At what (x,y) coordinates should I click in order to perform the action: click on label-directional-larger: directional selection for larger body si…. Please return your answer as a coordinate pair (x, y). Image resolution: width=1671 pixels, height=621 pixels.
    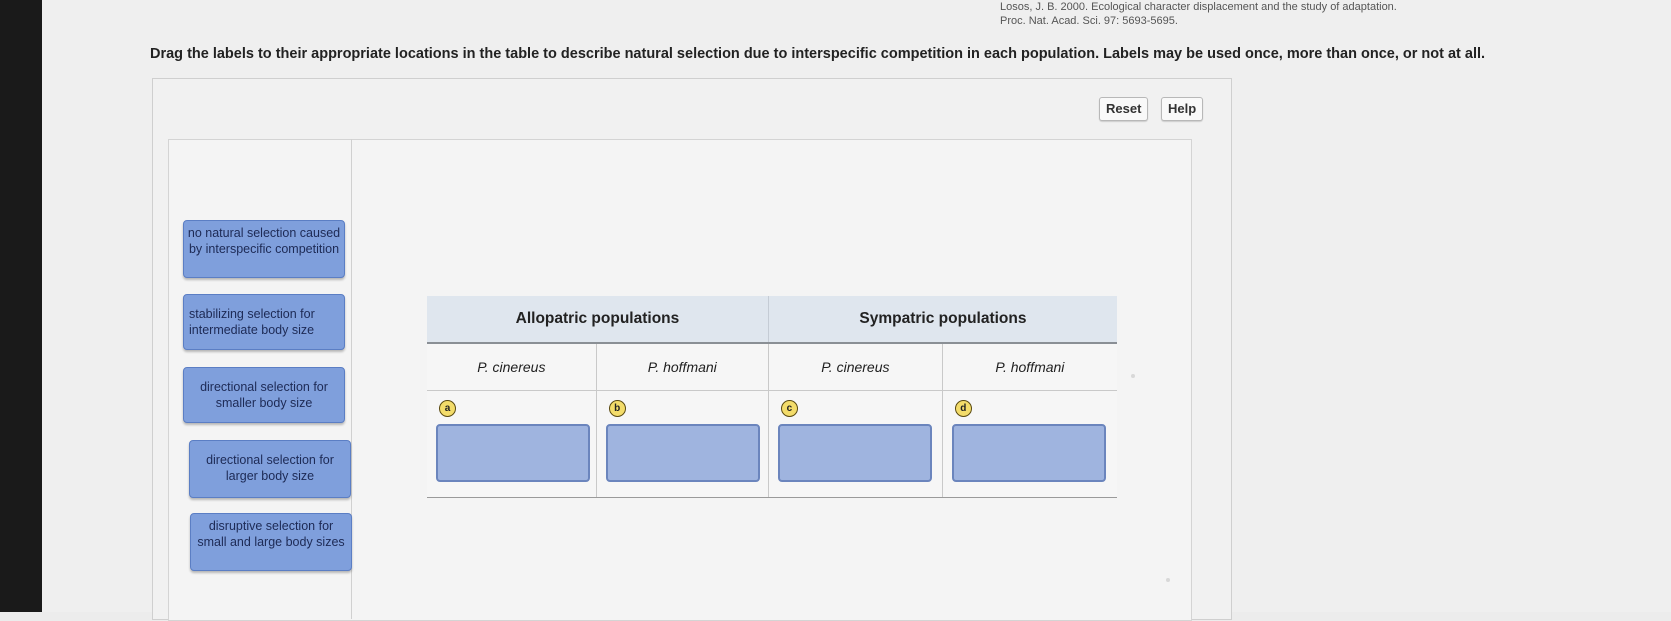
    Looking at the image, I should click on (270, 469).